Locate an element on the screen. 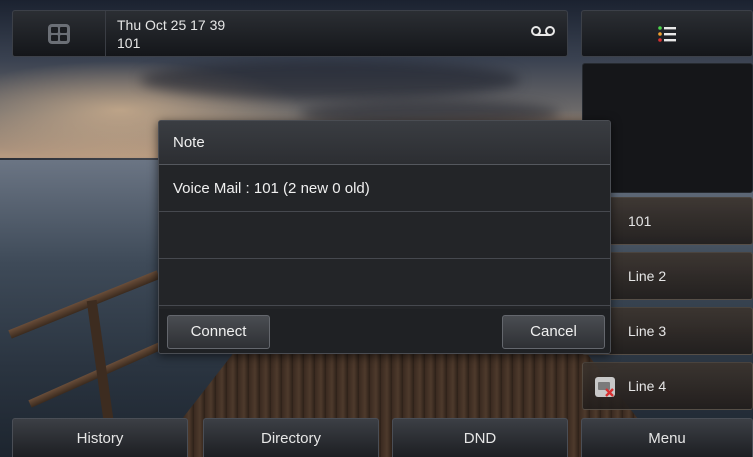 The width and height of the screenshot is (753, 457). cancel-button: Cancel is located at coordinates (553, 332).